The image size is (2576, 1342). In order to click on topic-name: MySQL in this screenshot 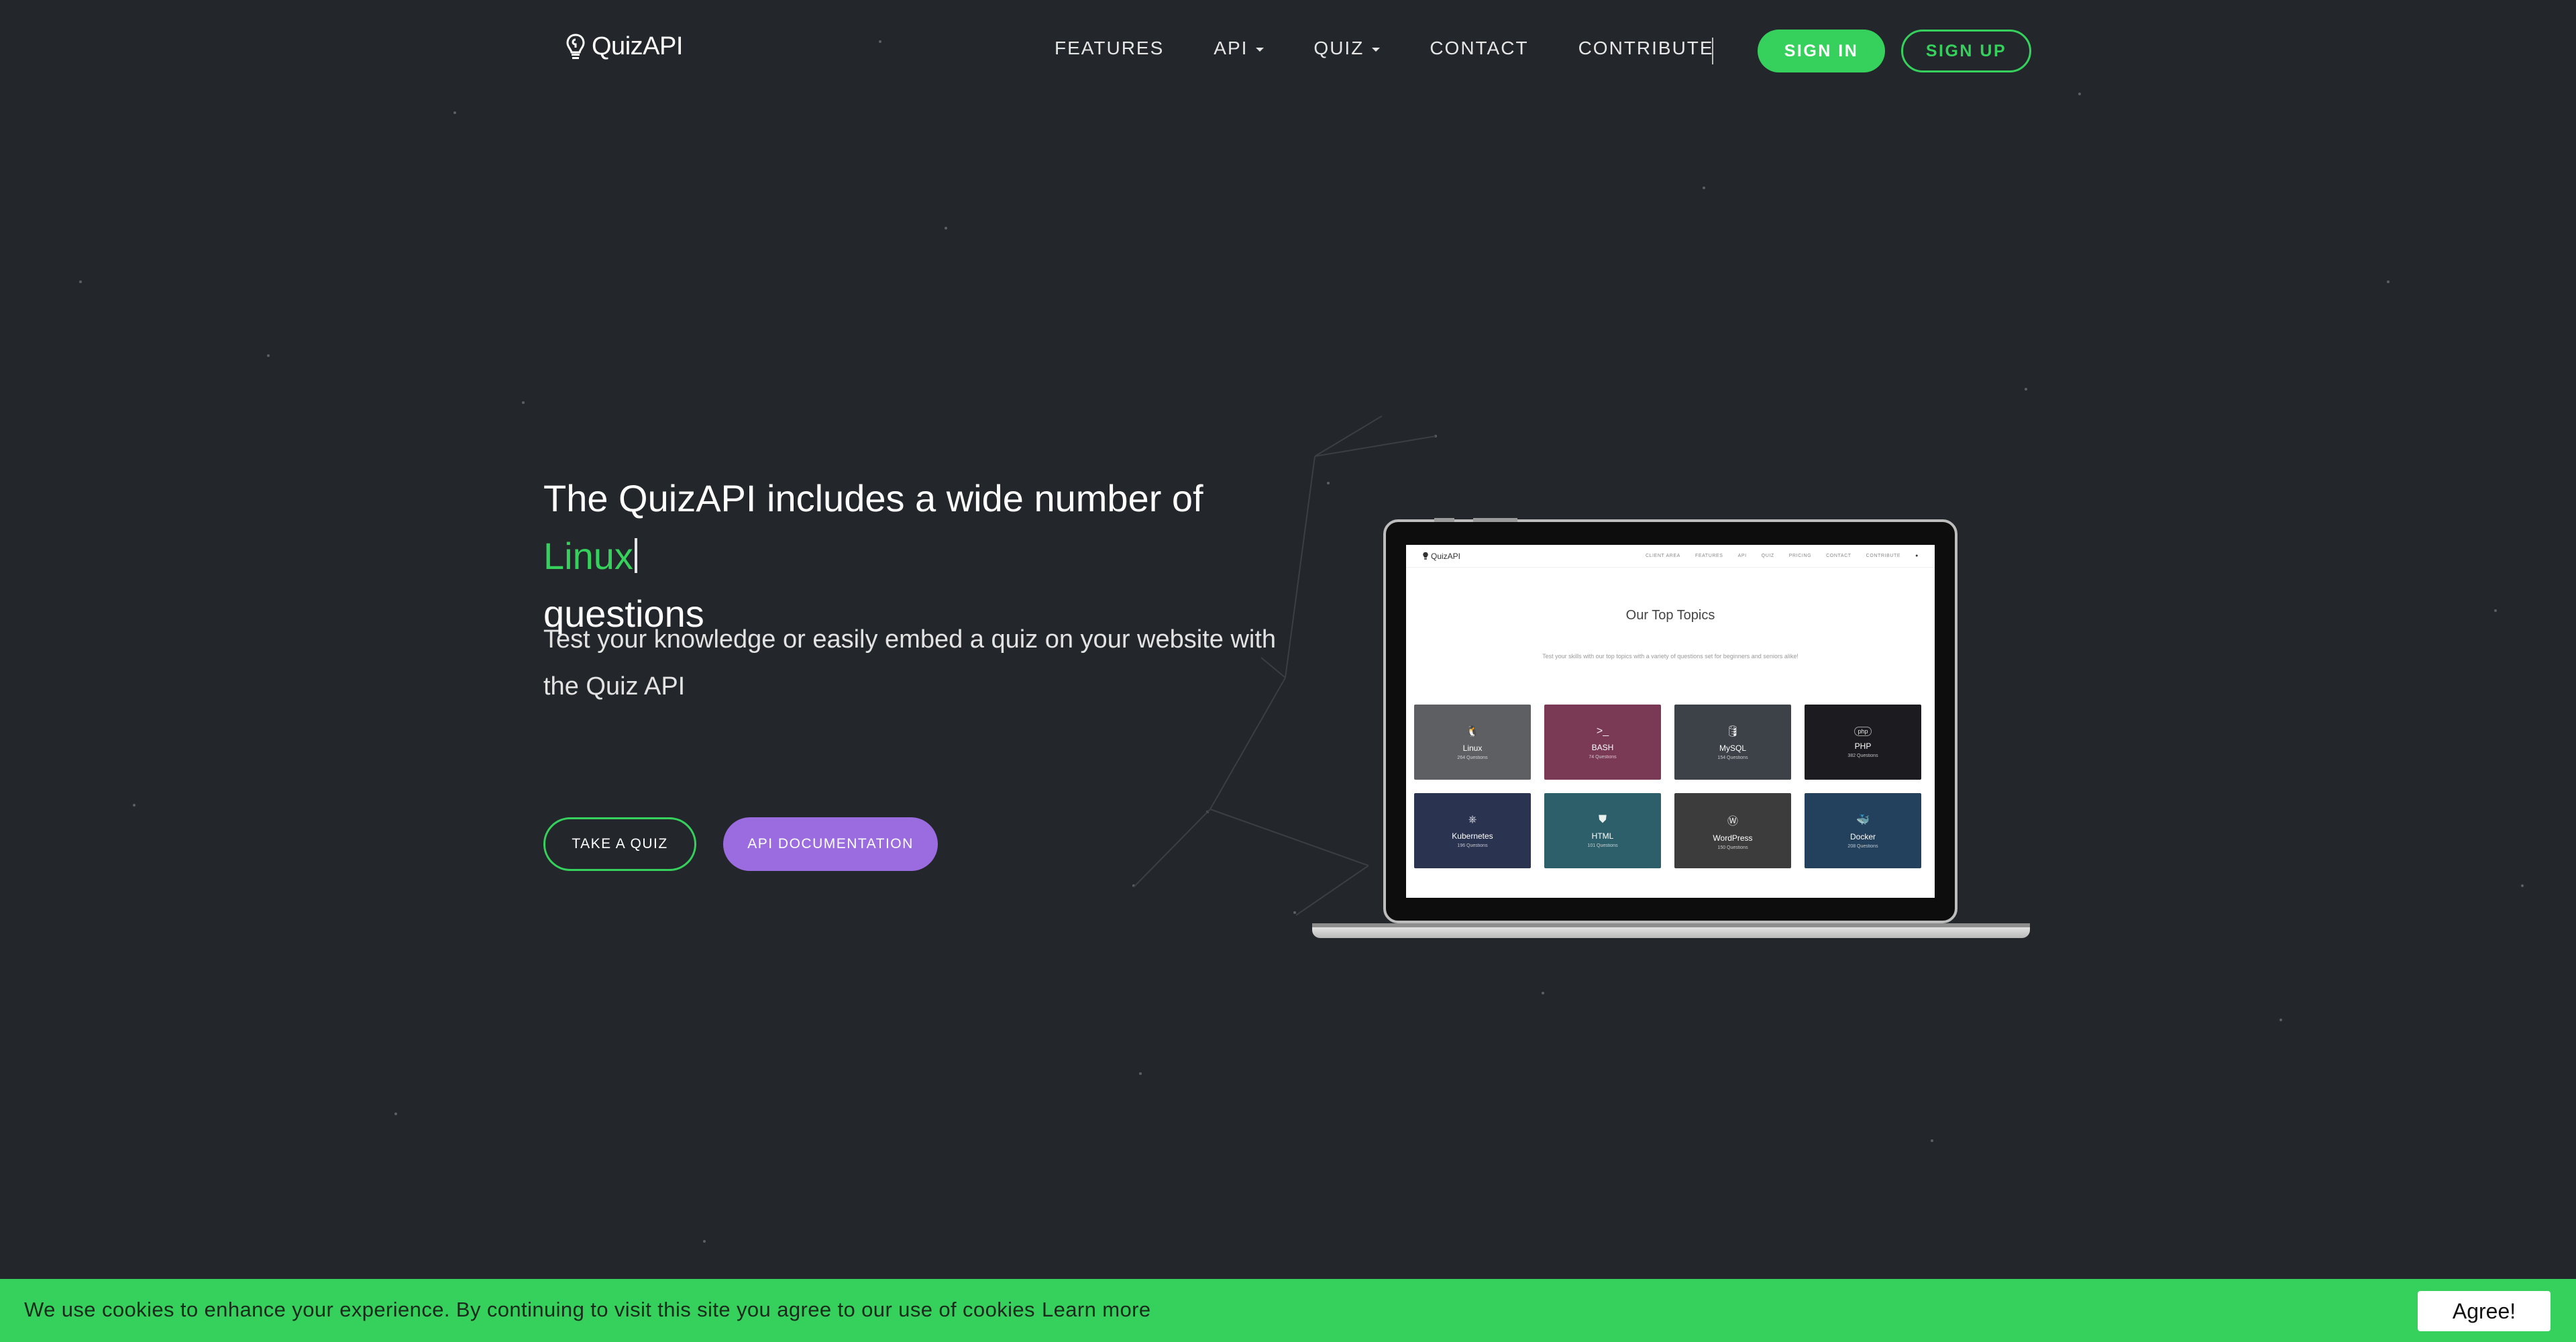, I will do `click(1732, 748)`.